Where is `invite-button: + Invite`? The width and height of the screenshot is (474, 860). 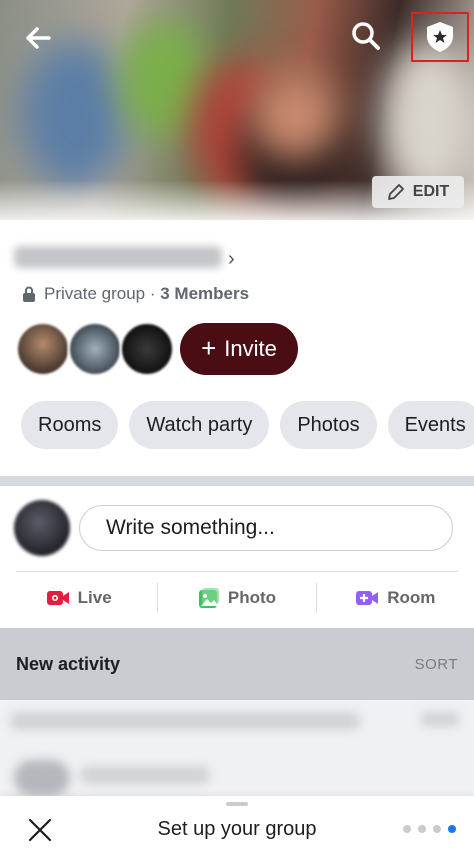 invite-button: + Invite is located at coordinates (239, 349).